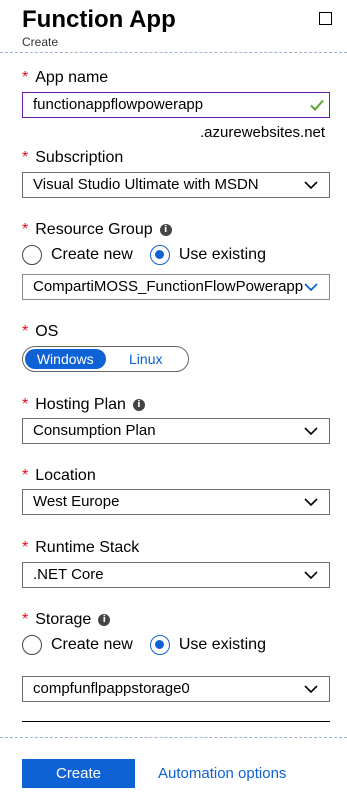 This screenshot has height=799, width=347. Describe the element at coordinates (72, 77) in the screenshot. I see `app-name-label-text: App name` at that location.